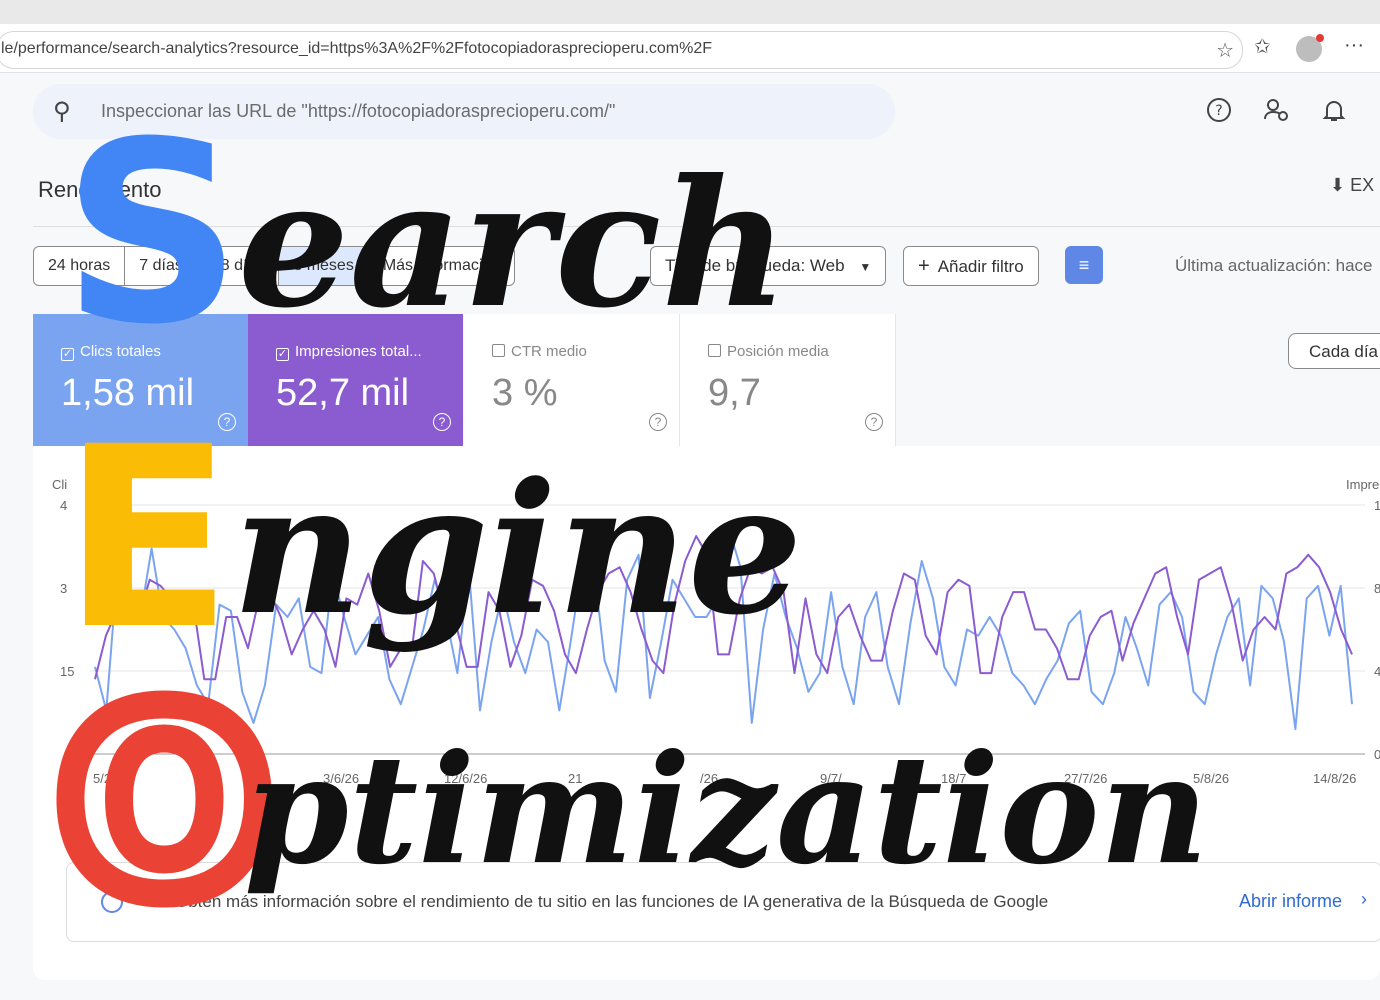 The image size is (1380, 1000). What do you see at coordinates (517, 549) in the screenshot?
I see `overlay-word-engine: ngine` at bounding box center [517, 549].